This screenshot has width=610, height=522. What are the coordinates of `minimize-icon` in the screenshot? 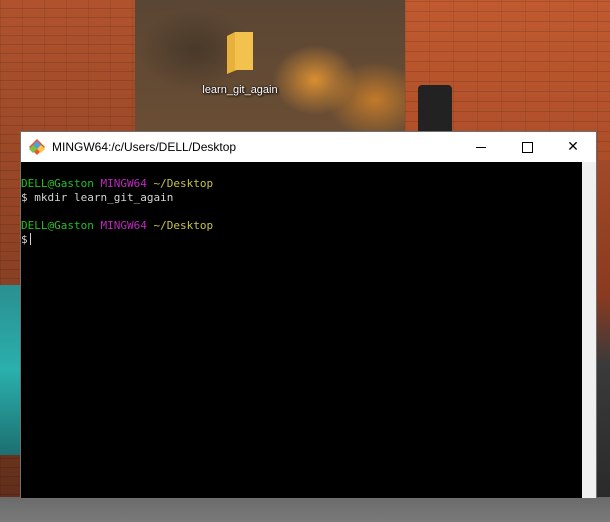 It's located at (481, 147).